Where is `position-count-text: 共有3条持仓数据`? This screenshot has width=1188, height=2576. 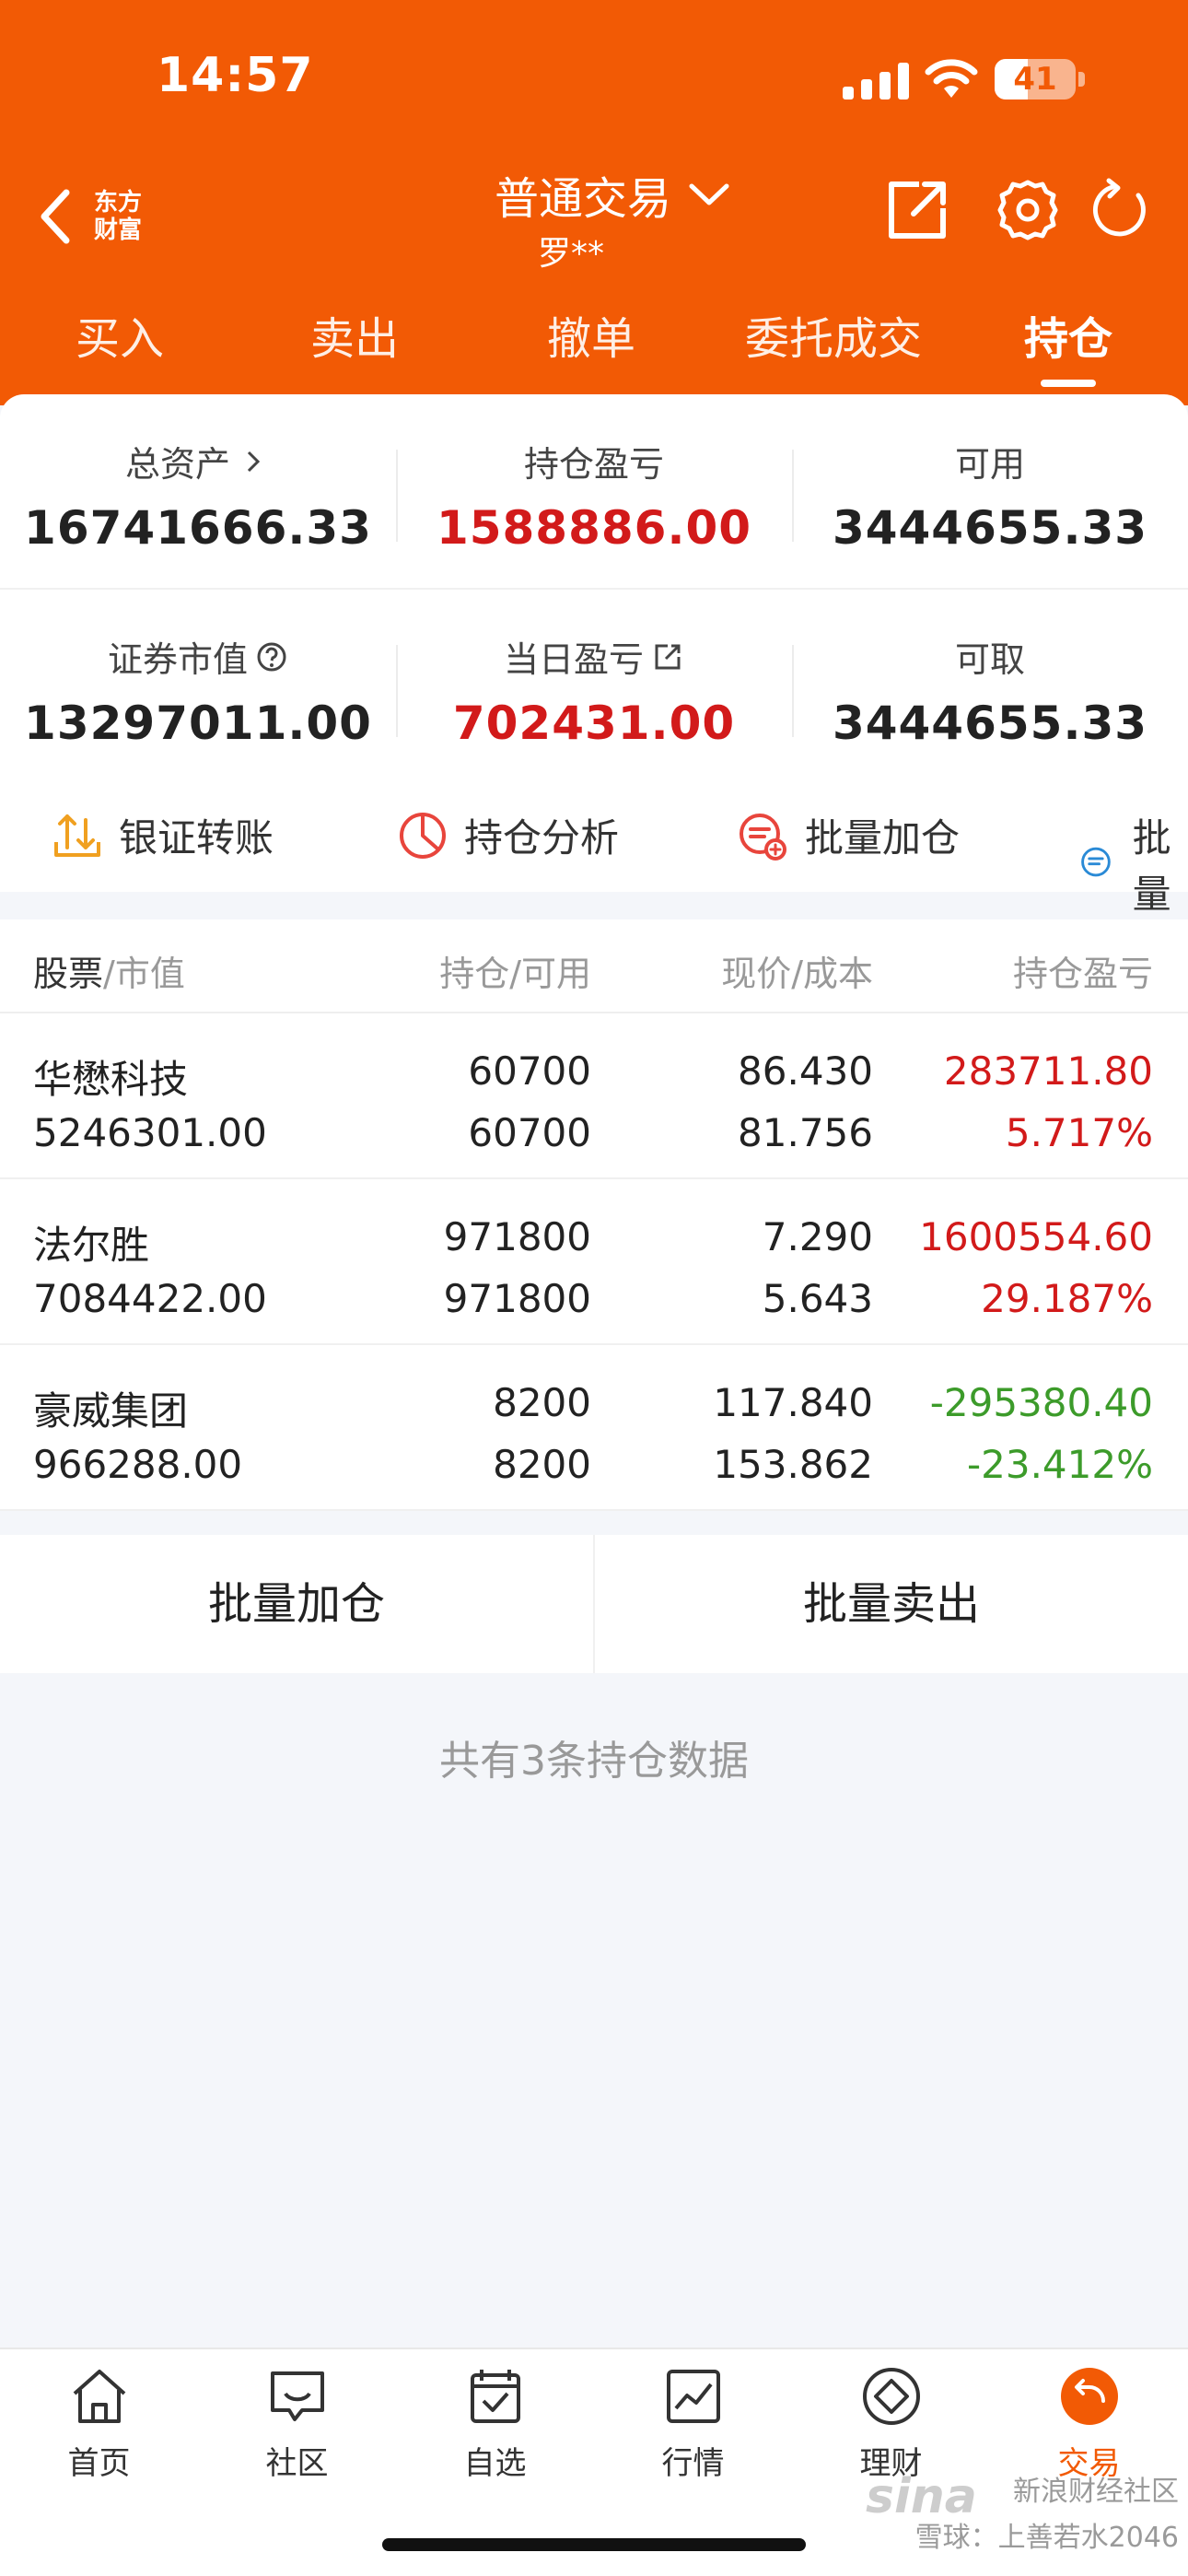
position-count-text: 共有3条持仓数据 is located at coordinates (594, 1761).